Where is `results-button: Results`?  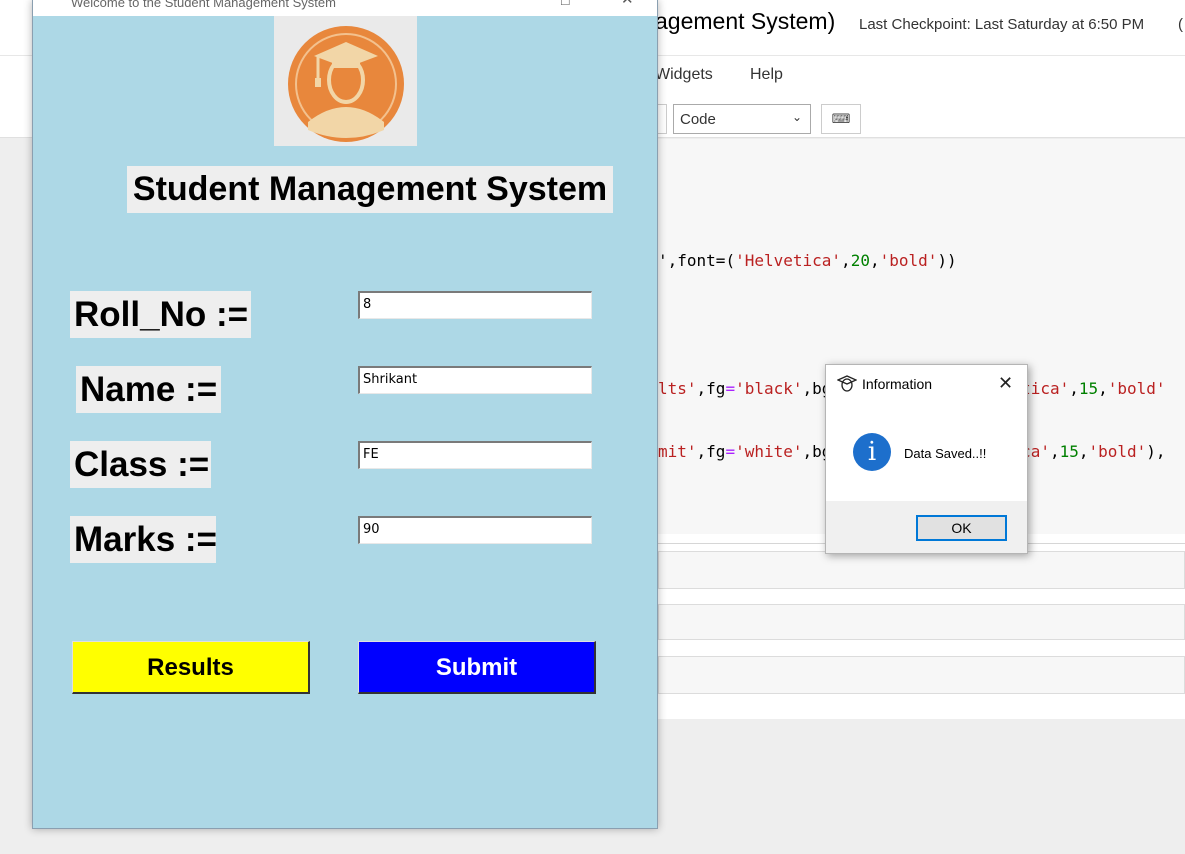
results-button: Results is located at coordinates (191, 667).